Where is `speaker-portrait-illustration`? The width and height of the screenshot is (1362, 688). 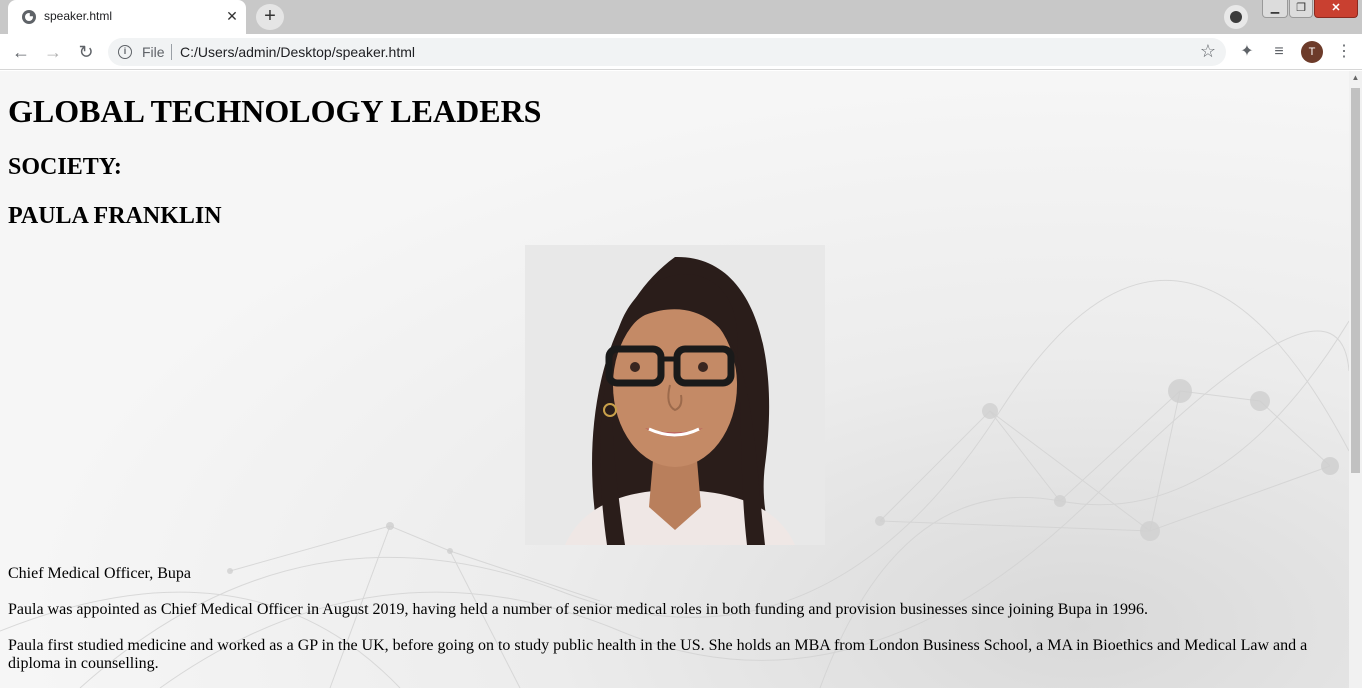
speaker-portrait-illustration is located at coordinates (675, 395).